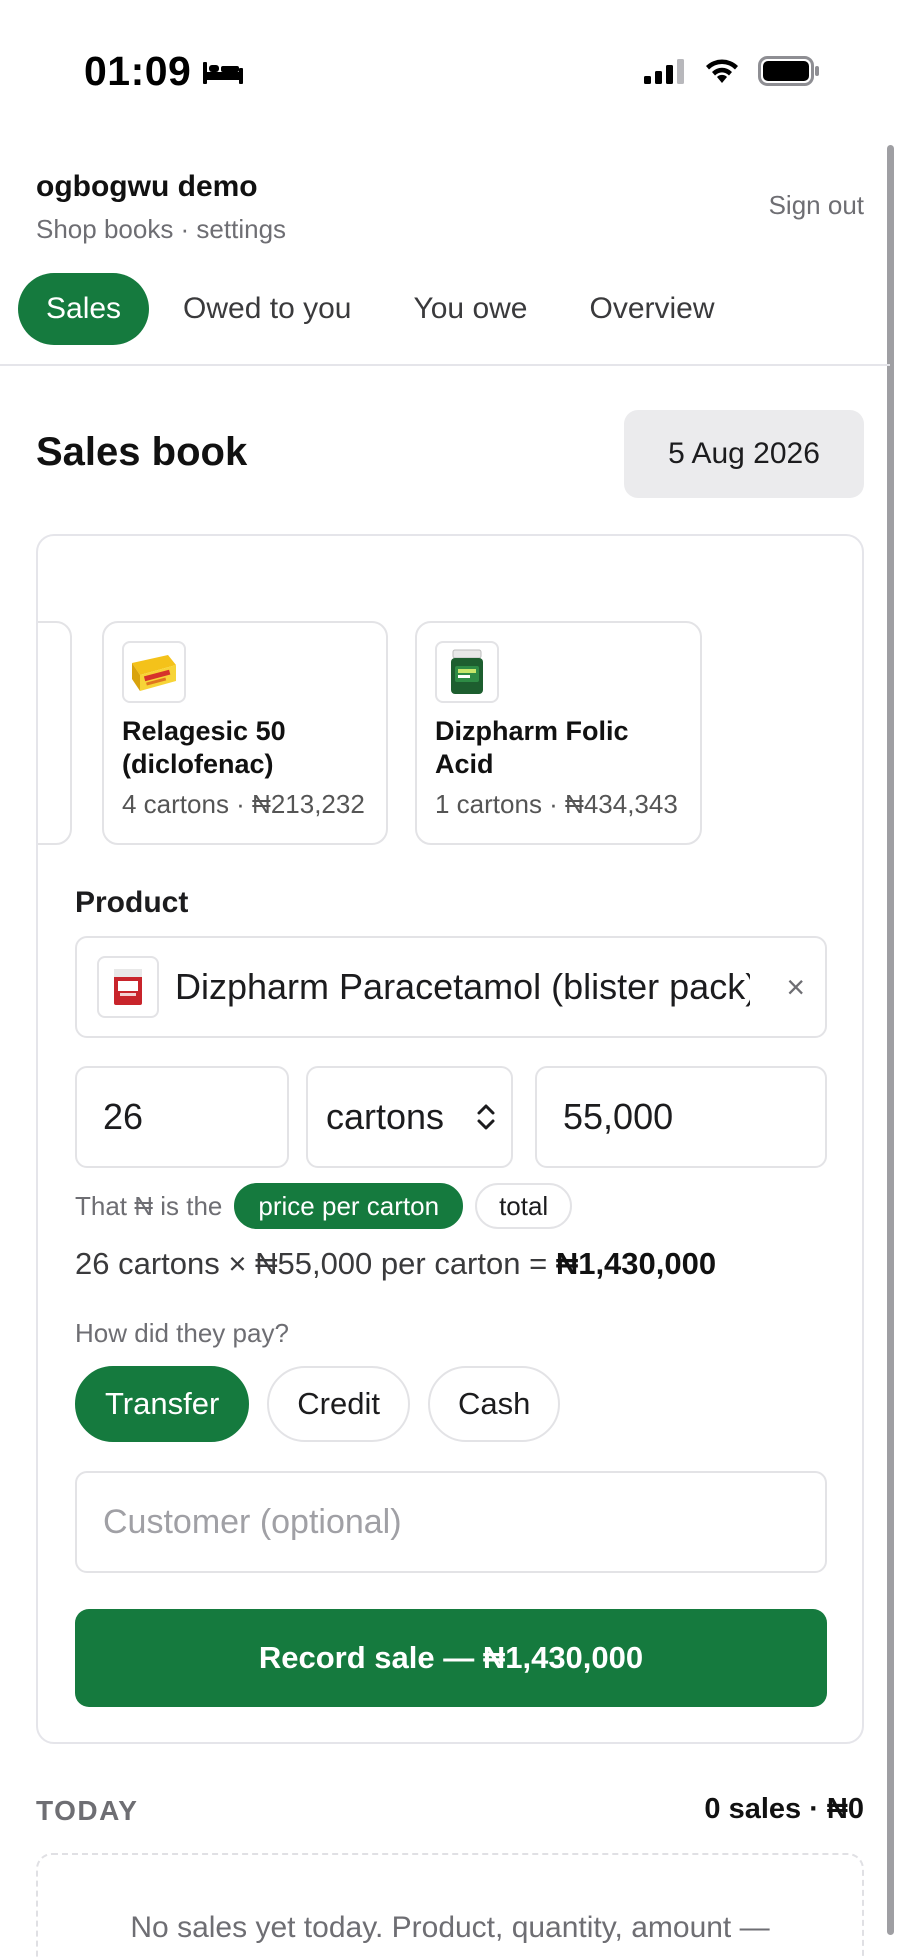 The image size is (900, 1957). Describe the element at coordinates (55, 733) in the screenshot. I see `quick-product-card-partial` at that location.